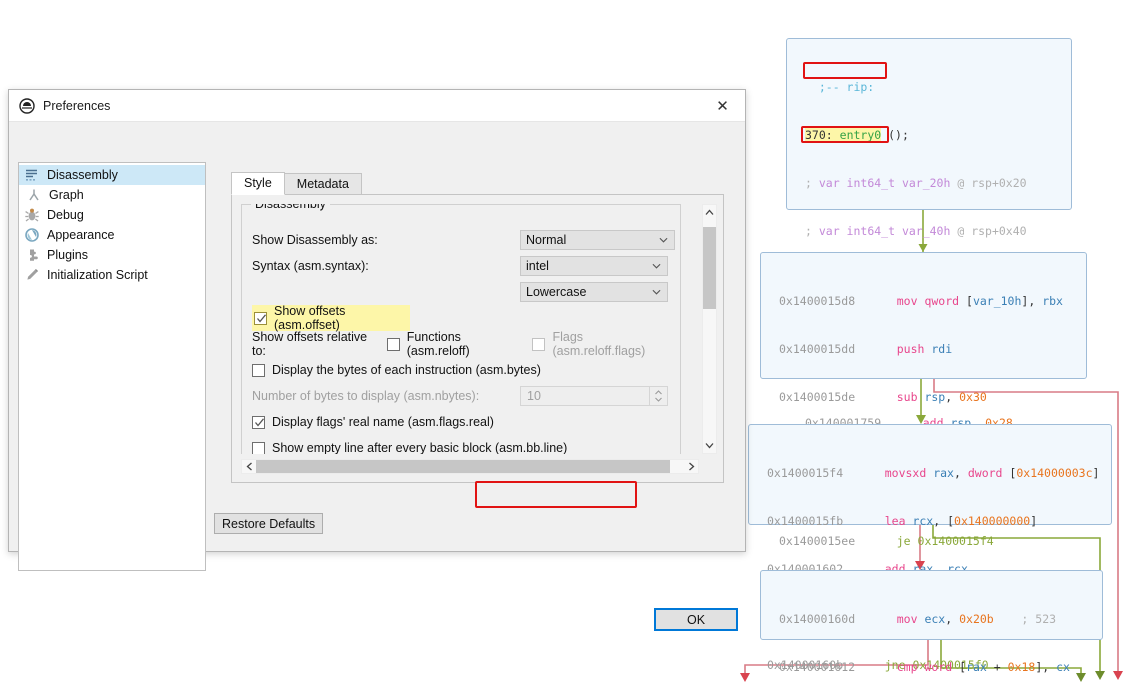 The height and width of the screenshot is (688, 1135). I want to click on asm-line: 0x1400015fb lea rcx, [0x140000000], so click(902, 521).